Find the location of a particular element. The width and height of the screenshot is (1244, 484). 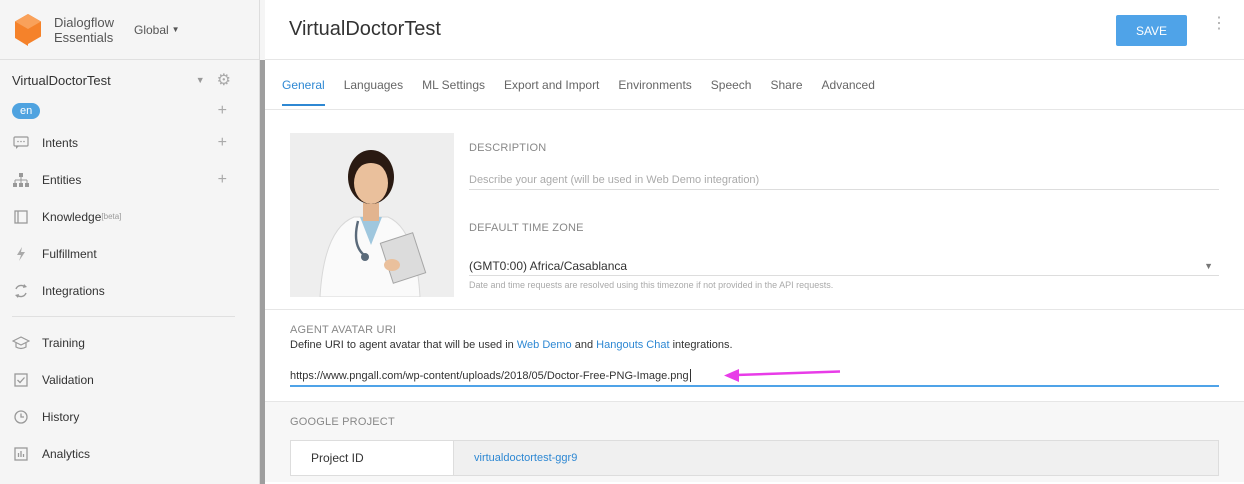

add-language-icon: + is located at coordinates (222, 111).